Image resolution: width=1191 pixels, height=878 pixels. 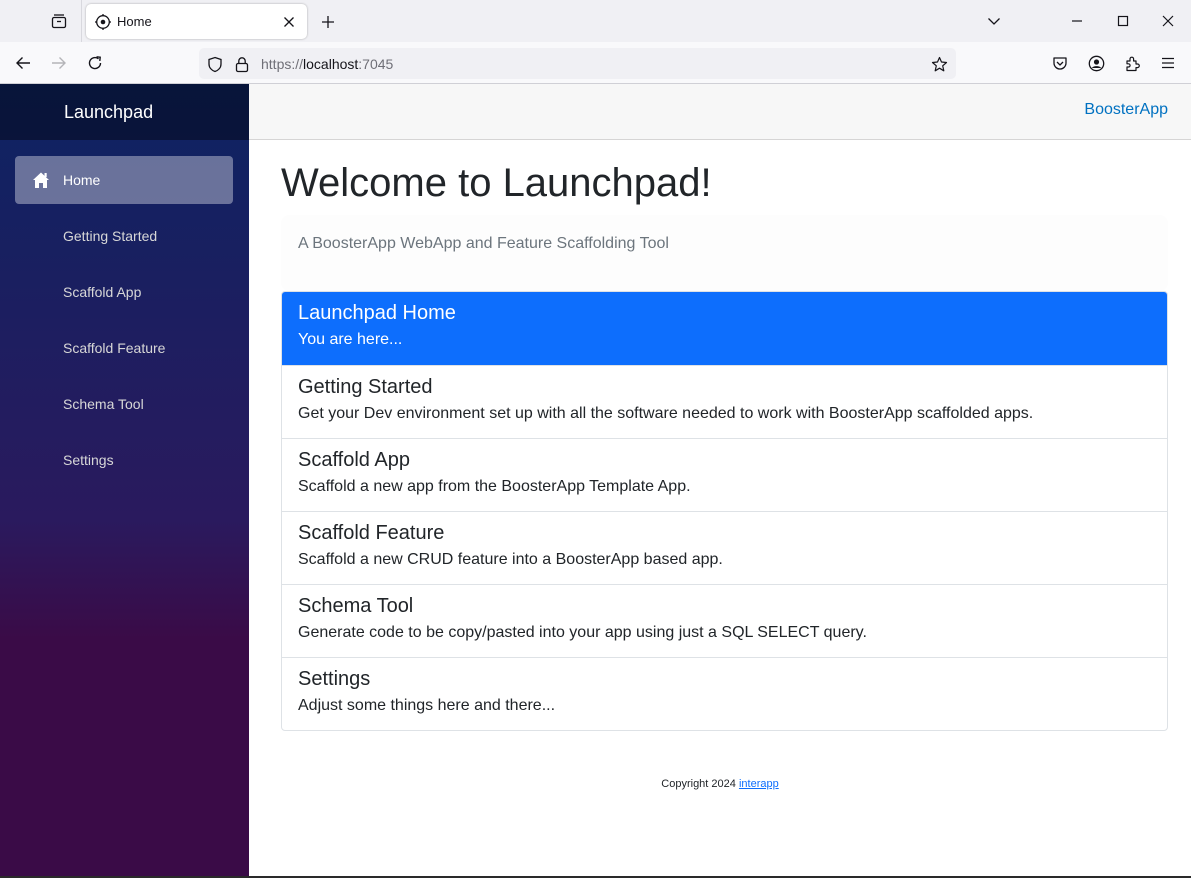 I want to click on sidebar-item-schema-tool: Schema Tool, so click(x=124, y=404).